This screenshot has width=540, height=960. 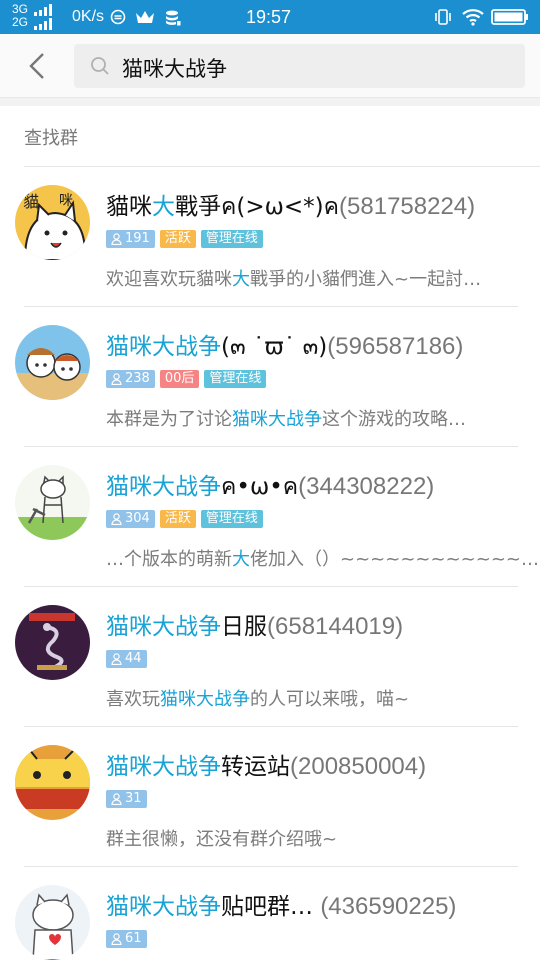 I want to click on member-count-badge: 44, so click(x=126, y=659).